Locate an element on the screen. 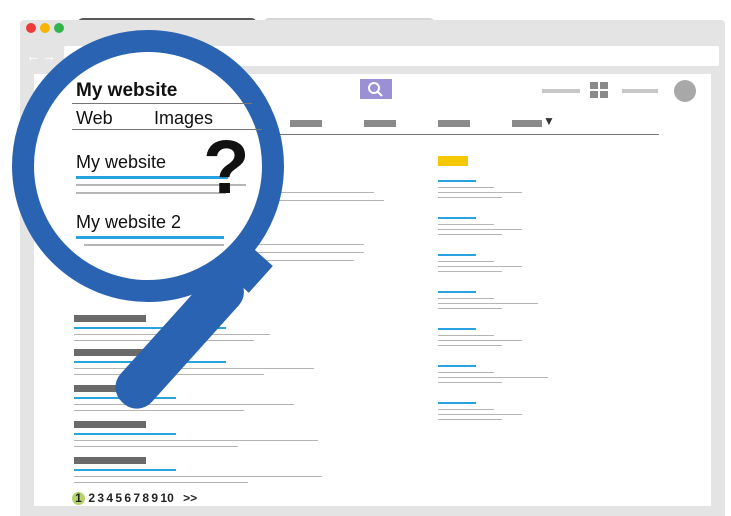 Image resolution: width=731 pixels, height=516 pixels. close-window-icon is located at coordinates (31, 28).